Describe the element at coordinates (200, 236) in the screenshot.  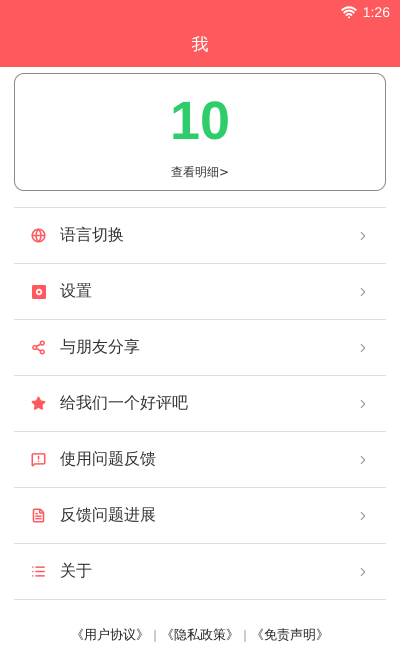
I see `menu-item: 语言切换` at that location.